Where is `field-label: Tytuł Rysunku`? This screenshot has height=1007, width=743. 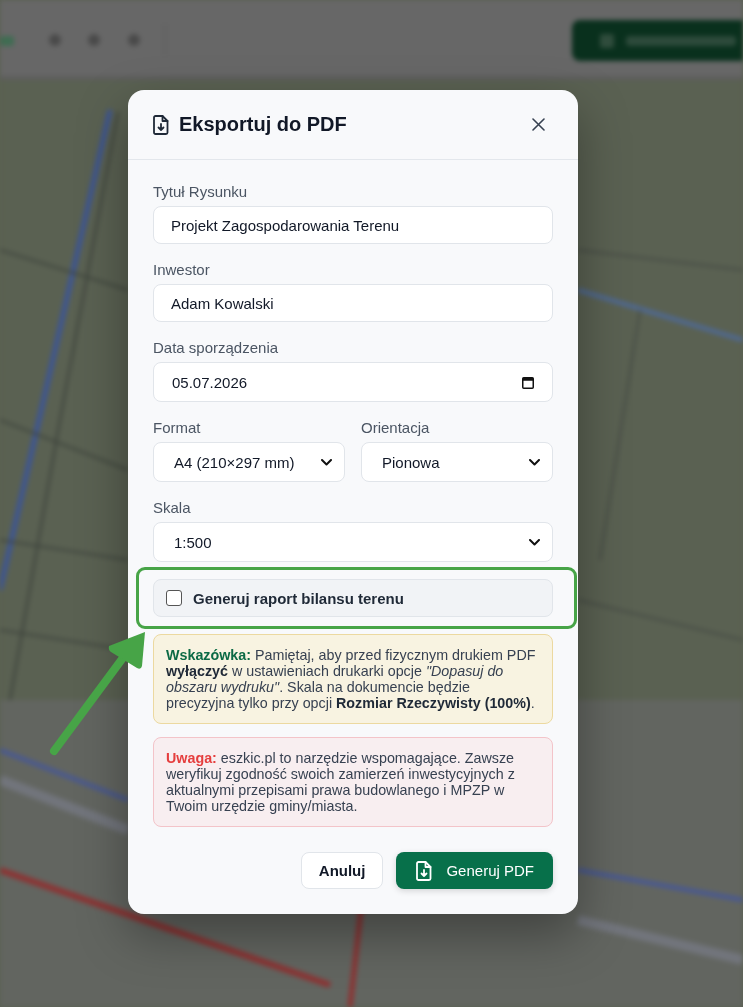
field-label: Tytuł Rysunku is located at coordinates (200, 191).